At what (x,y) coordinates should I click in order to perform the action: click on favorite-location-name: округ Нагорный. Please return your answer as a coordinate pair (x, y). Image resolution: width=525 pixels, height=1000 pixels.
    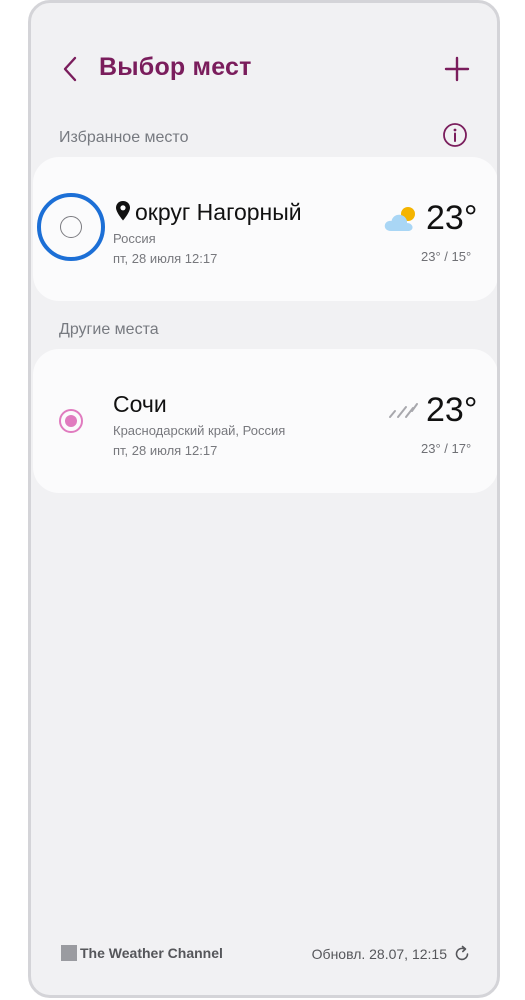
    Looking at the image, I should click on (218, 212).